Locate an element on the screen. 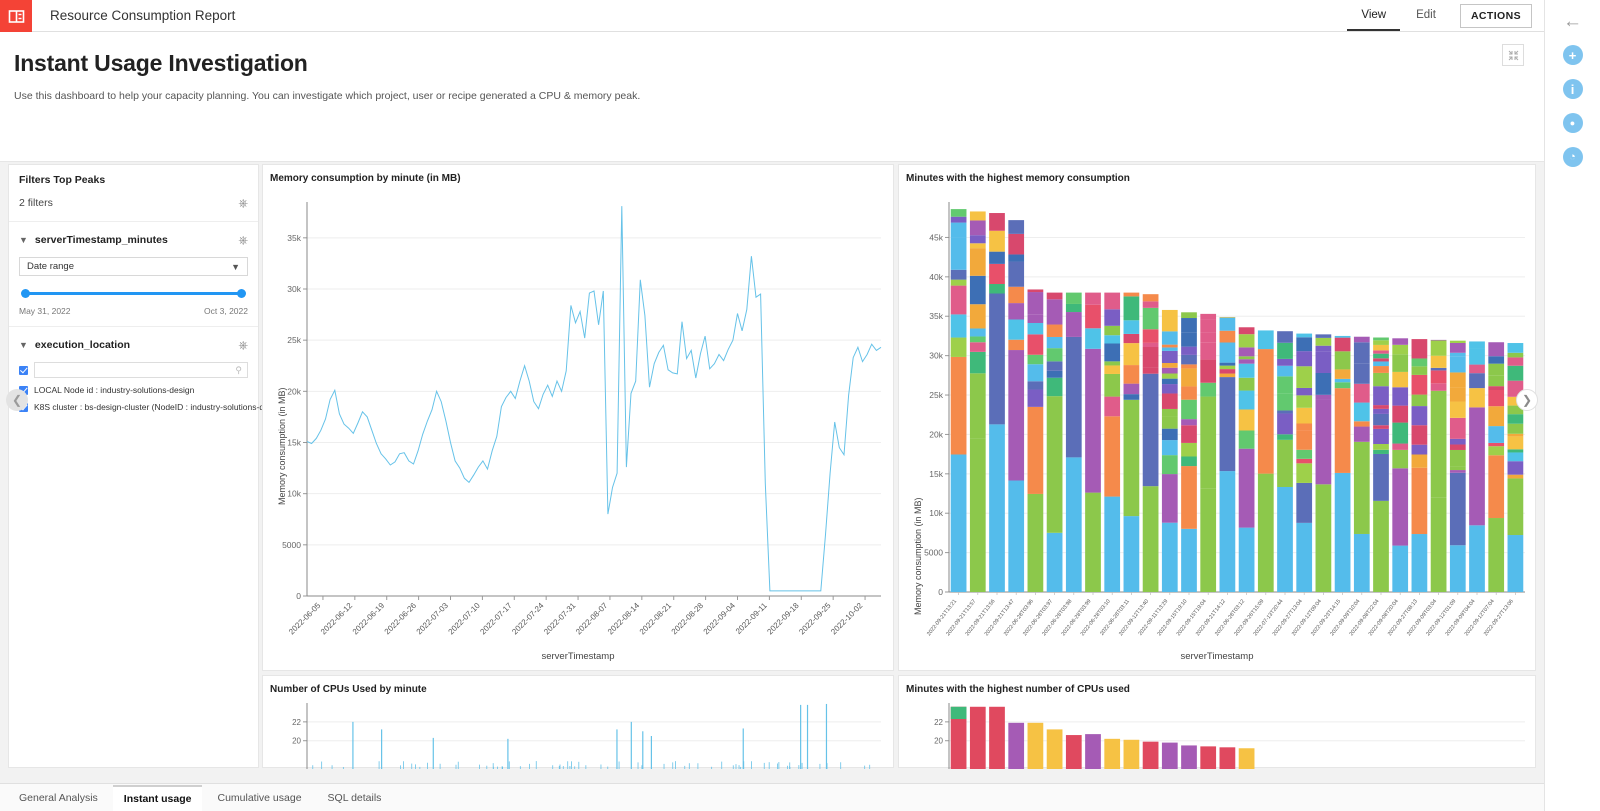 Image resolution: width=1600 pixels, height=811 pixels. svg-text: 5000 is located at coordinates (291, 545).